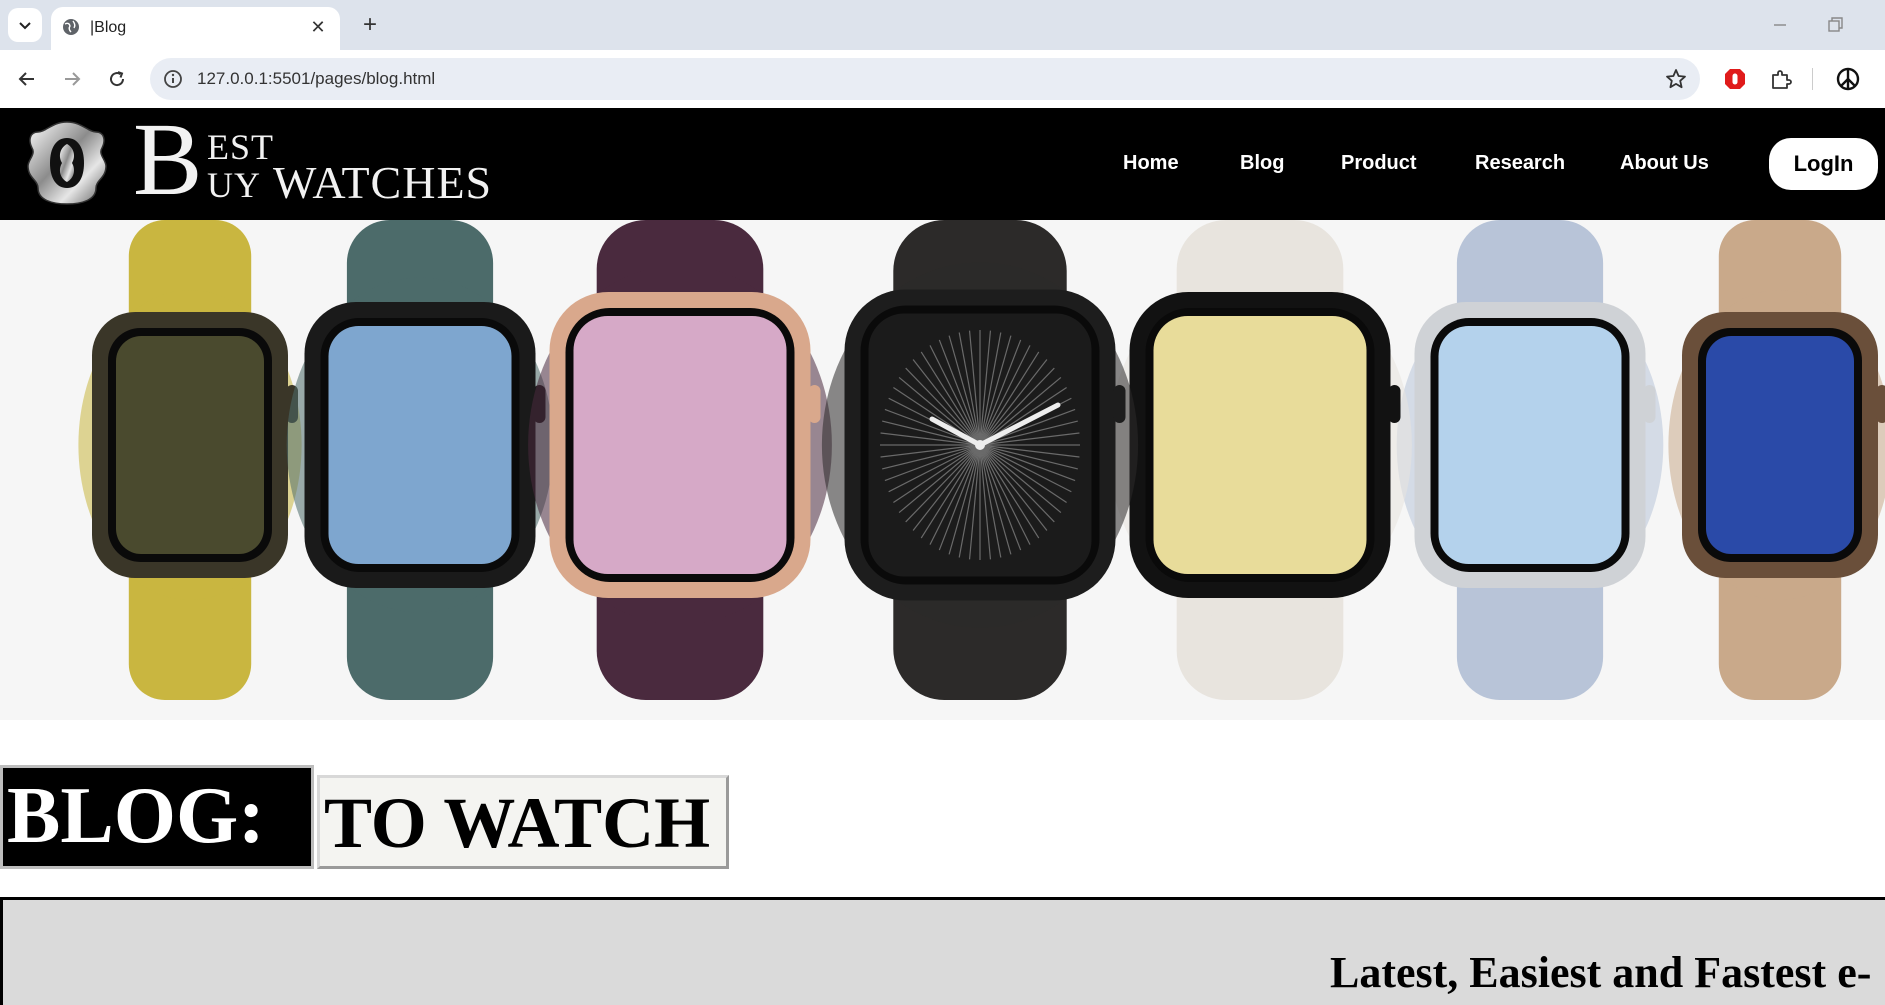 This screenshot has width=1885, height=1005. Describe the element at coordinates (67, 163) in the screenshot. I see `logo-emblem-icon` at that location.